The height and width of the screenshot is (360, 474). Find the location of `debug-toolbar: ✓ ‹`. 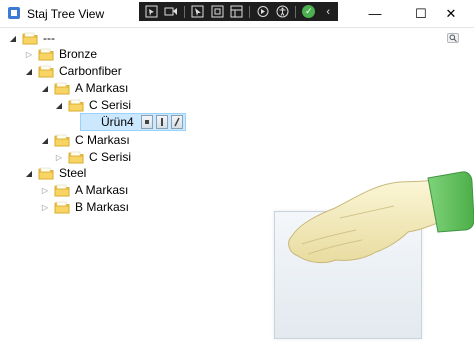

debug-toolbar: ✓ ‹ is located at coordinates (238, 11).